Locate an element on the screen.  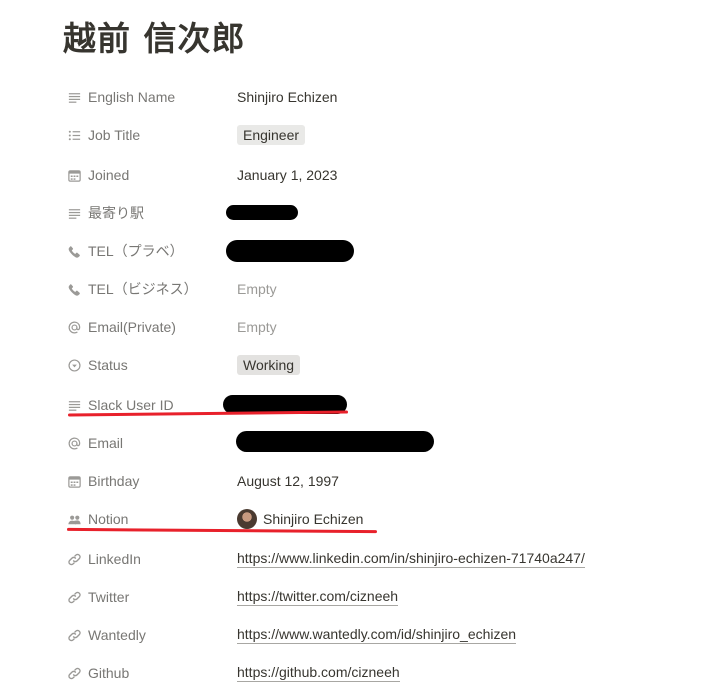
twitter-link: https://twitter.com/cizneeh is located at coordinates (318, 597).